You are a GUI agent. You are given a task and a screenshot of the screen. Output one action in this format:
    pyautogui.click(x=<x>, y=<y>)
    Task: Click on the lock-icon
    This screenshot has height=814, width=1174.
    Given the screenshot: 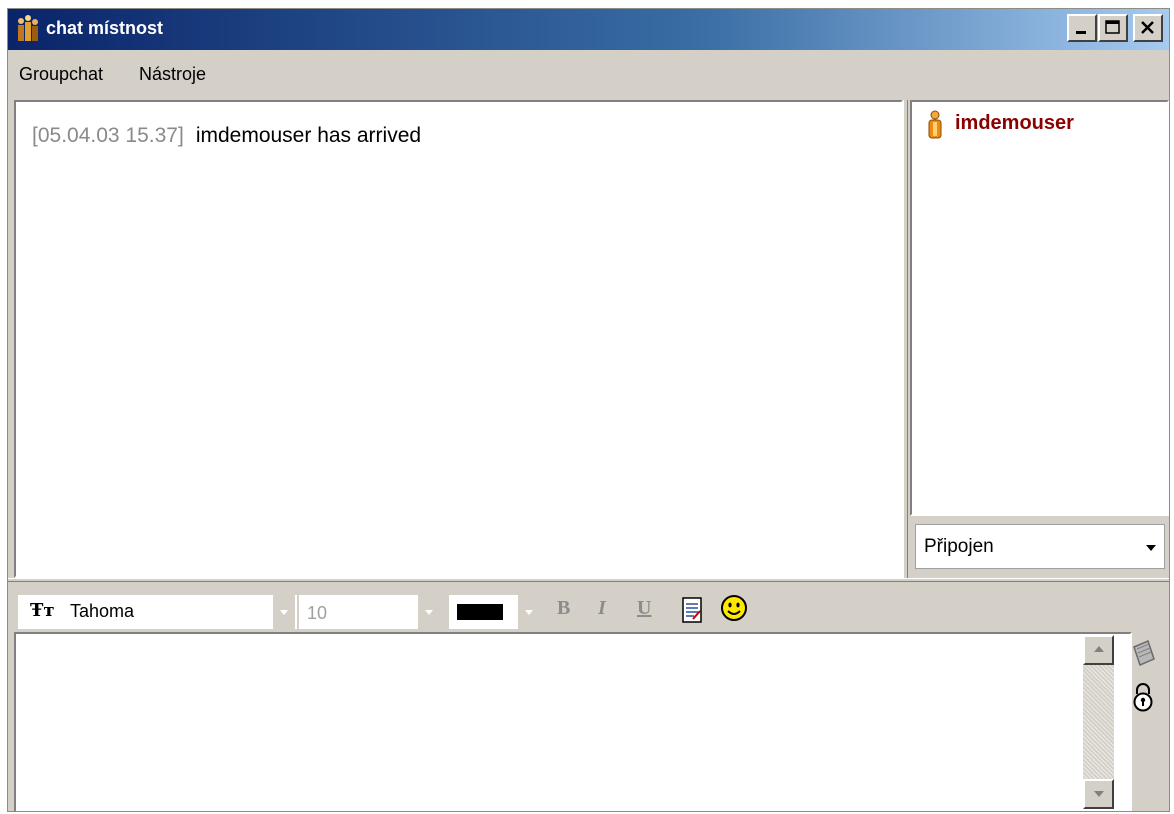 What is the action you would take?
    pyautogui.click(x=1143, y=697)
    